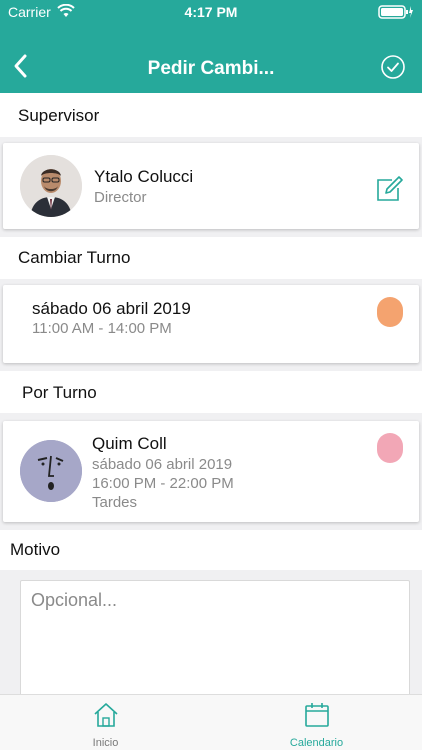 Image resolution: width=422 pixels, height=750 pixels. What do you see at coordinates (396, 13) in the screenshot?
I see `battery-icon` at bounding box center [396, 13].